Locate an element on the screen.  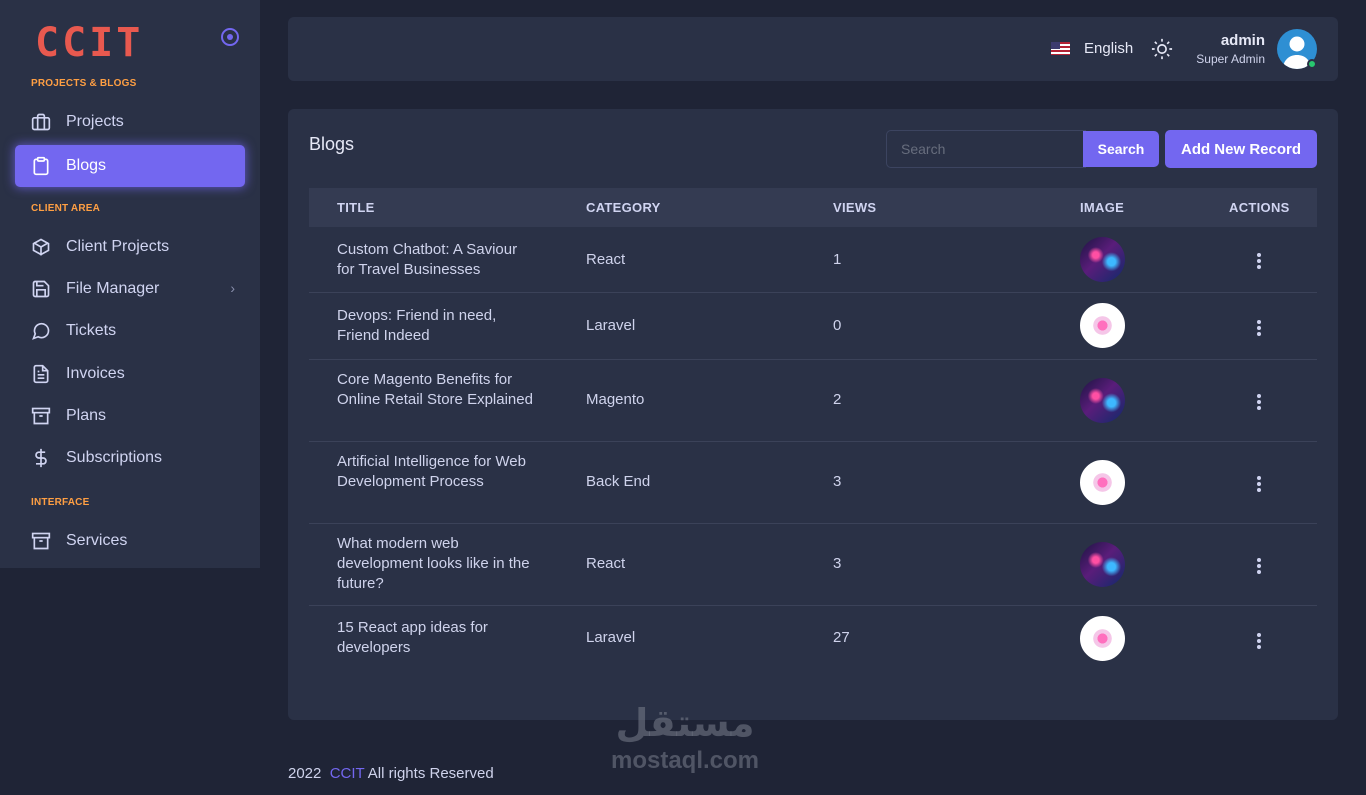
brand-logo: CCIT is located at coordinates (89, 43).